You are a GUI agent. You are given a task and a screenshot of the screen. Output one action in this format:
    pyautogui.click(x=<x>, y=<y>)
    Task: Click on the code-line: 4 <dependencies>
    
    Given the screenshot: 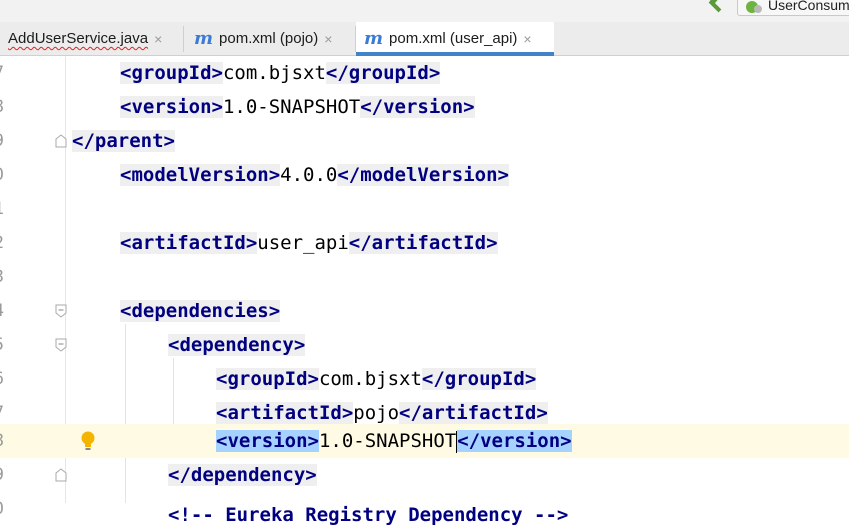 What is the action you would take?
    pyautogui.click(x=424, y=311)
    